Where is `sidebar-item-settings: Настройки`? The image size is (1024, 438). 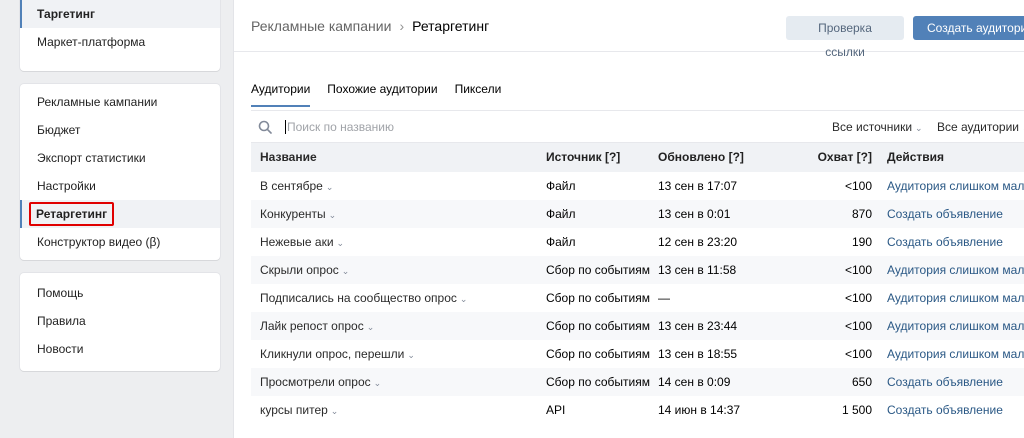
sidebar-item-settings: Настройки is located at coordinates (120, 186).